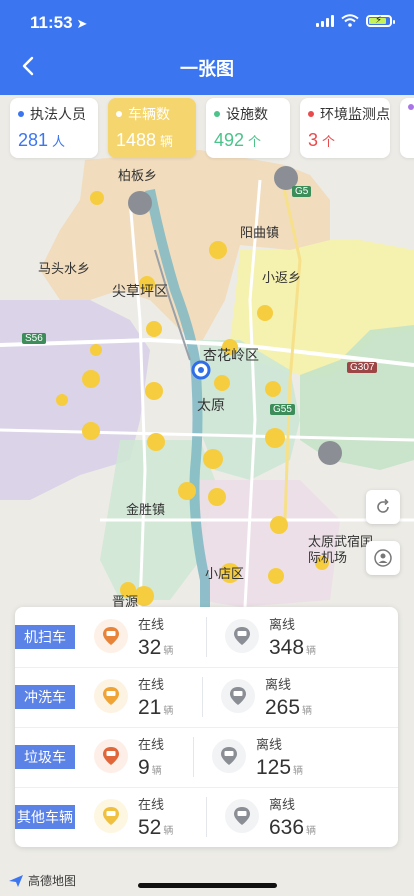  What do you see at coordinates (58, 114) in the screenshot?
I see `stat-label: 执法人员` at bounding box center [58, 114].